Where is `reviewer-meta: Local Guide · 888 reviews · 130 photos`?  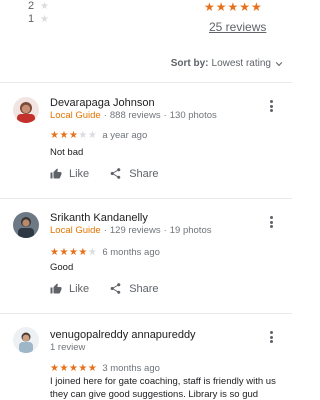
reviewer-meta: Local Guide · 888 reviews · 130 photos is located at coordinates (133, 115).